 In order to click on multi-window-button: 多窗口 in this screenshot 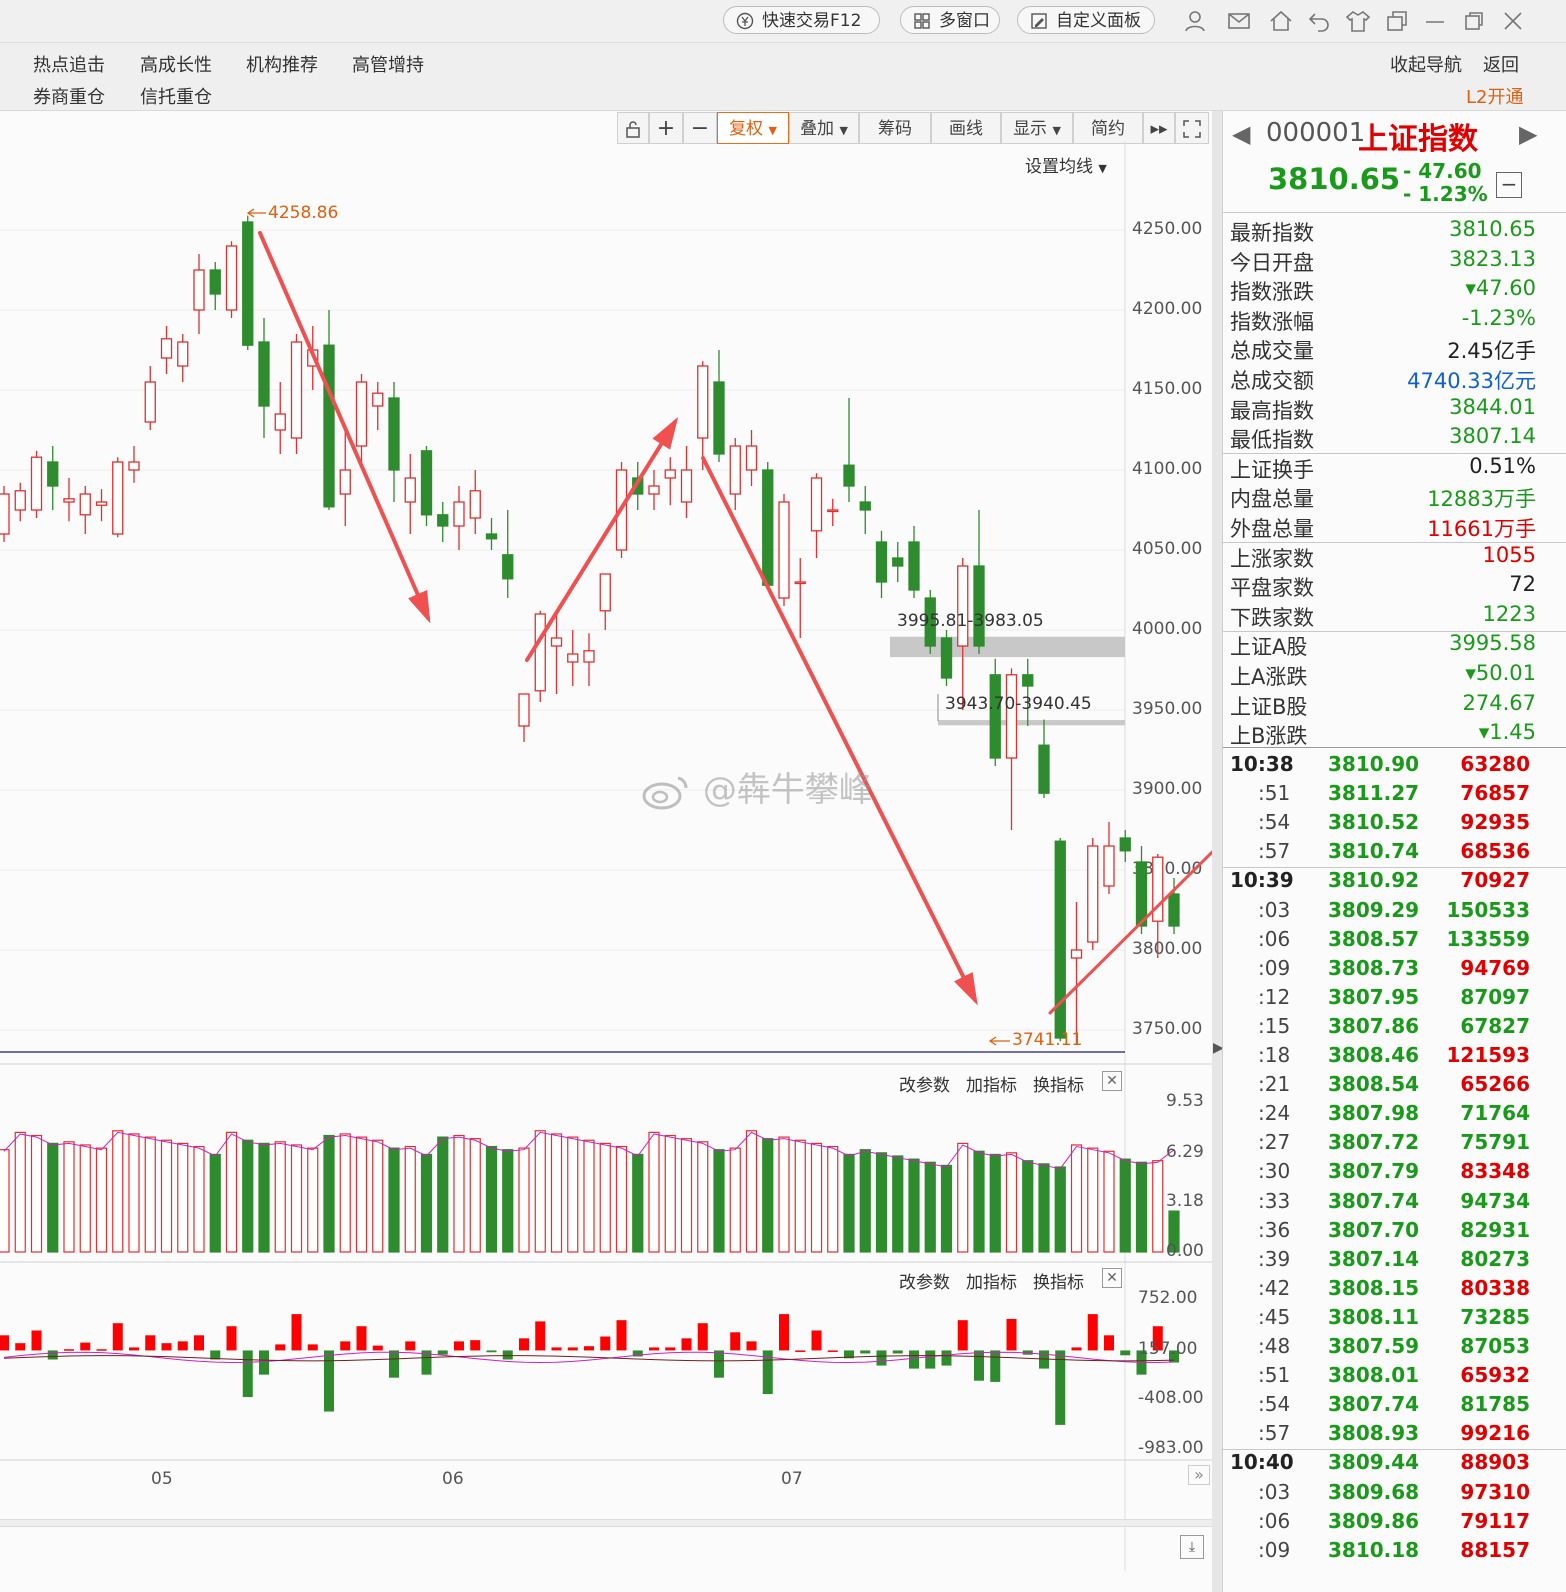, I will do `click(950, 20)`.